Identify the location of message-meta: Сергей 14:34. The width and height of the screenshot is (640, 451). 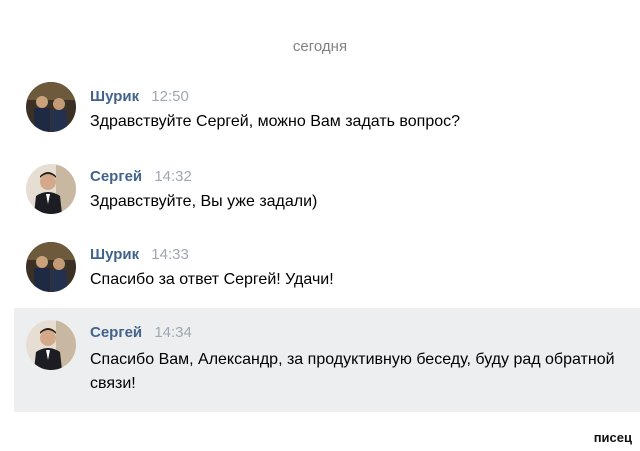
(141, 332).